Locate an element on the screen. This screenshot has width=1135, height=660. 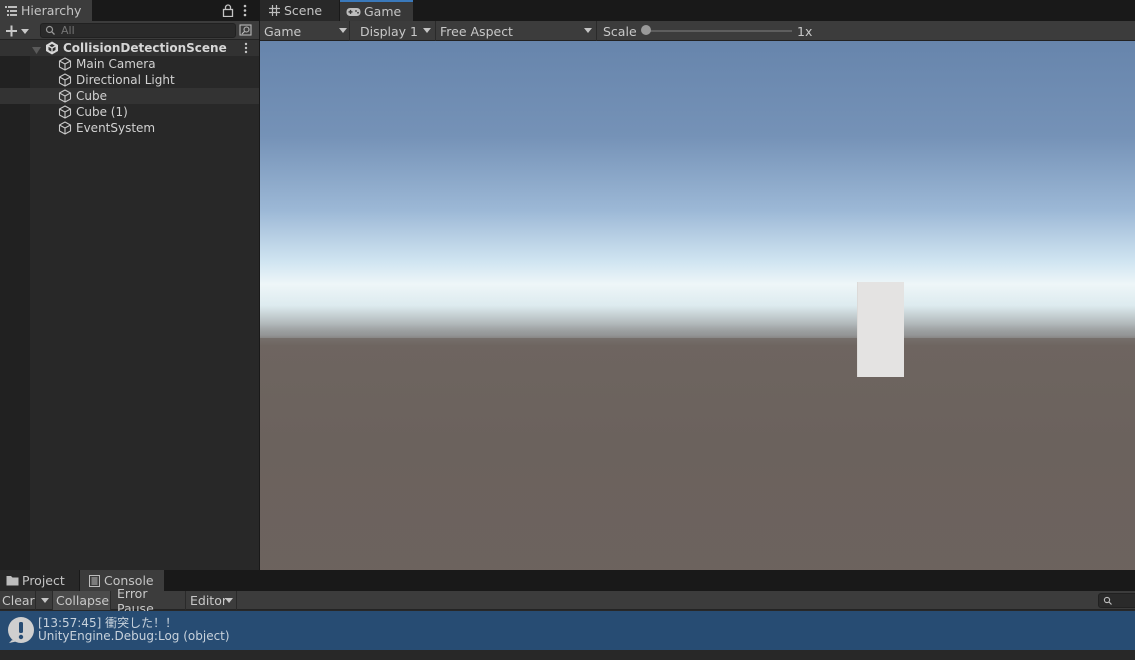
tab-game: Game is located at coordinates (376, 10).